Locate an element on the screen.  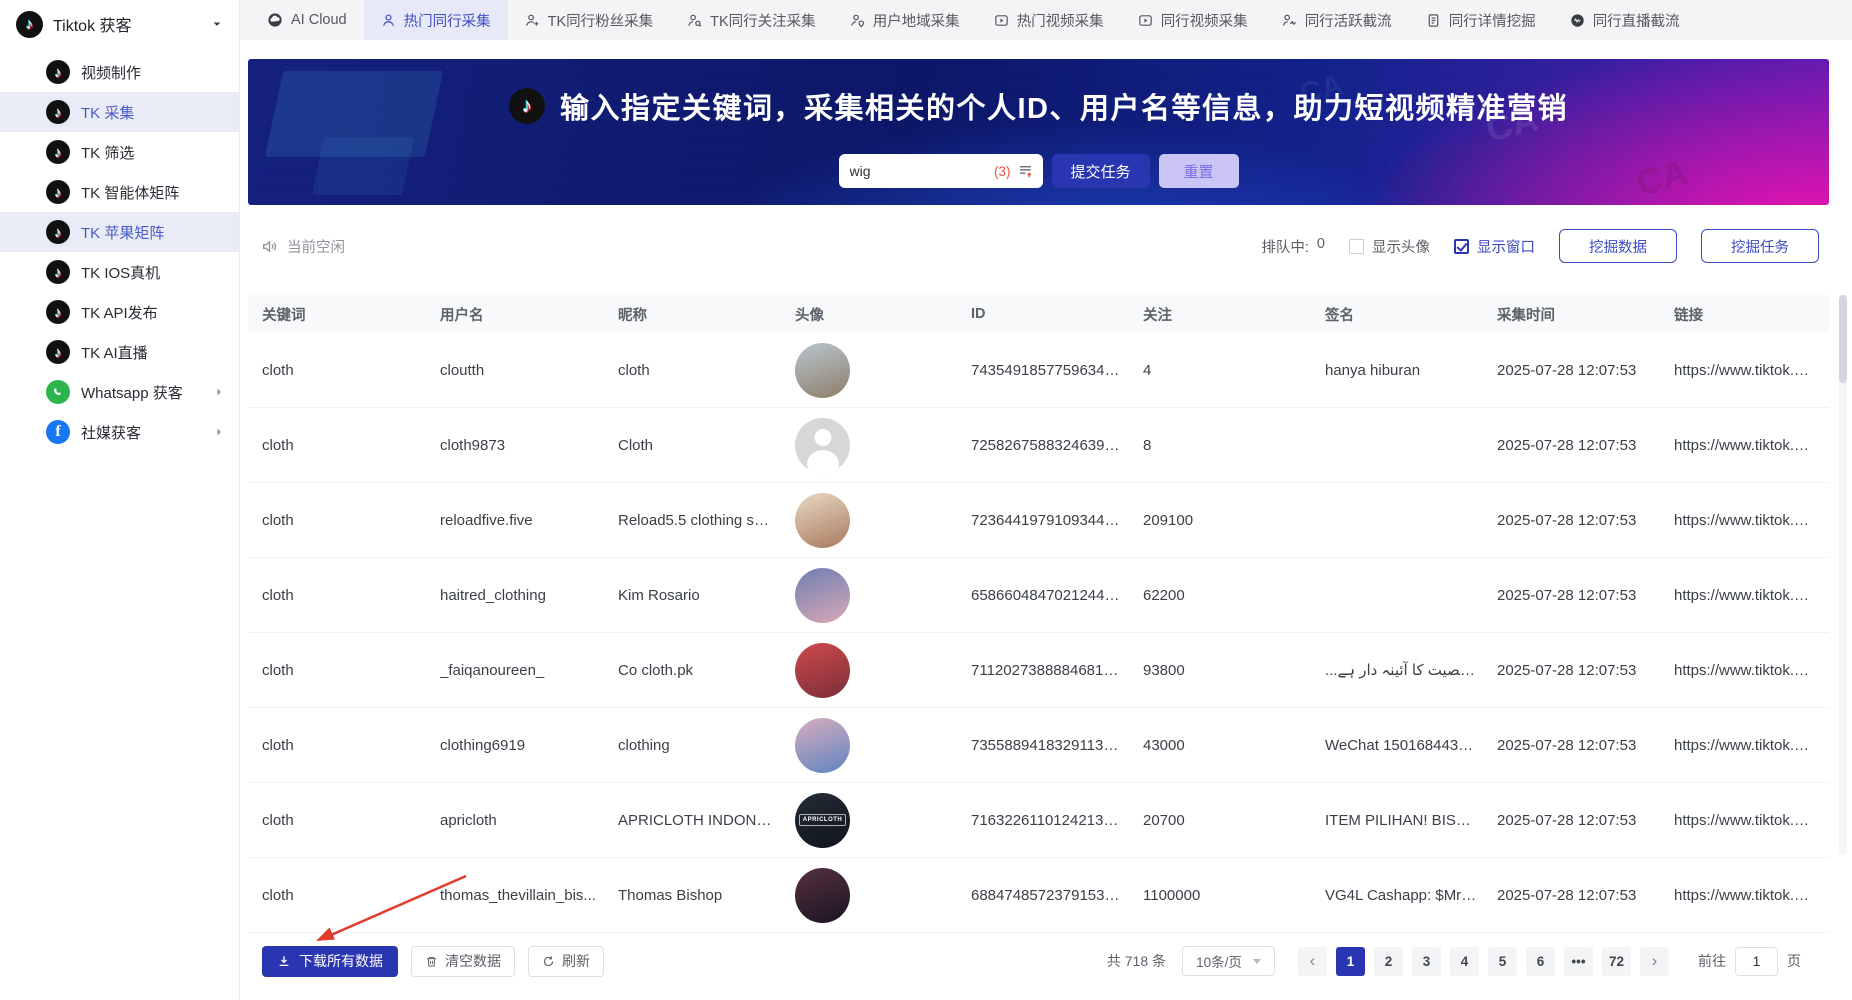
nav-tab: 同行活跃截流 is located at coordinates (1337, 20).